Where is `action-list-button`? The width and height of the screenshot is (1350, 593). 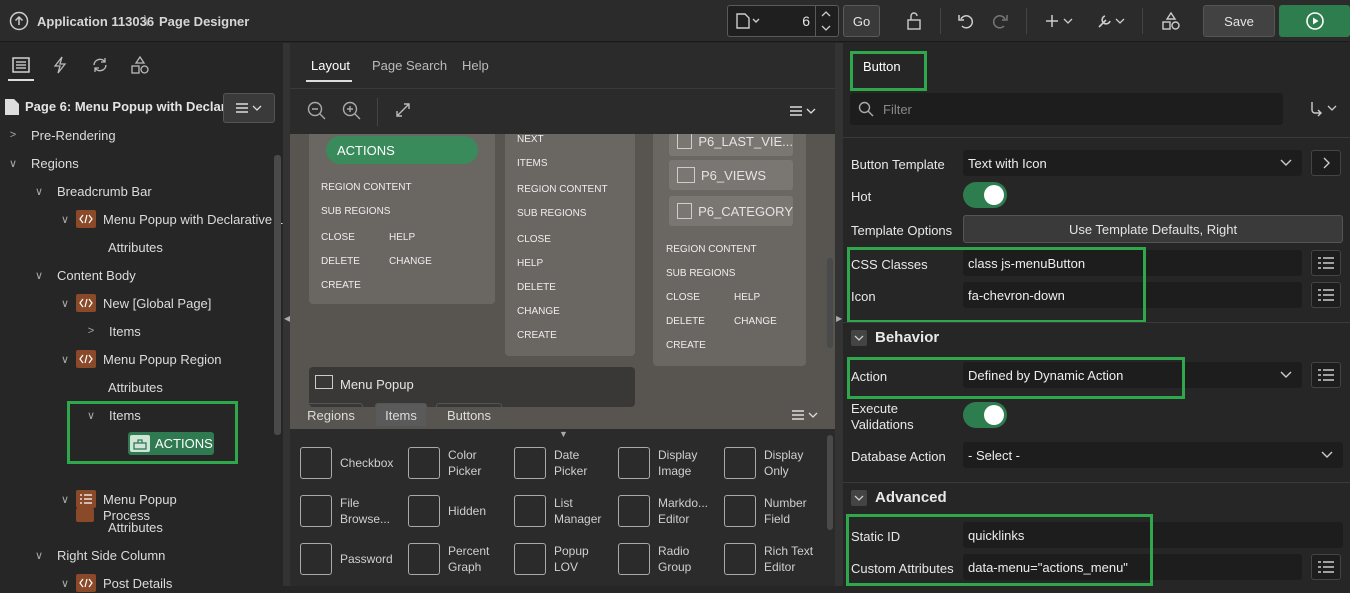
action-list-button is located at coordinates (1326, 375).